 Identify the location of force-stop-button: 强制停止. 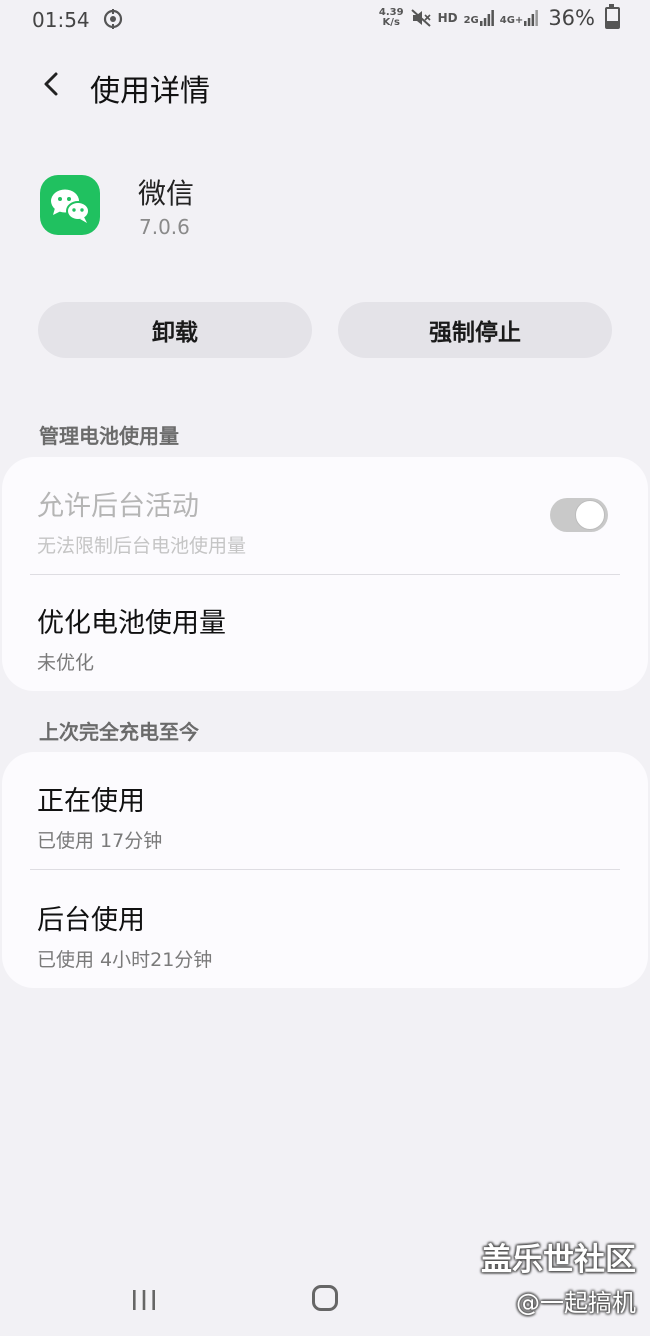
(475, 330).